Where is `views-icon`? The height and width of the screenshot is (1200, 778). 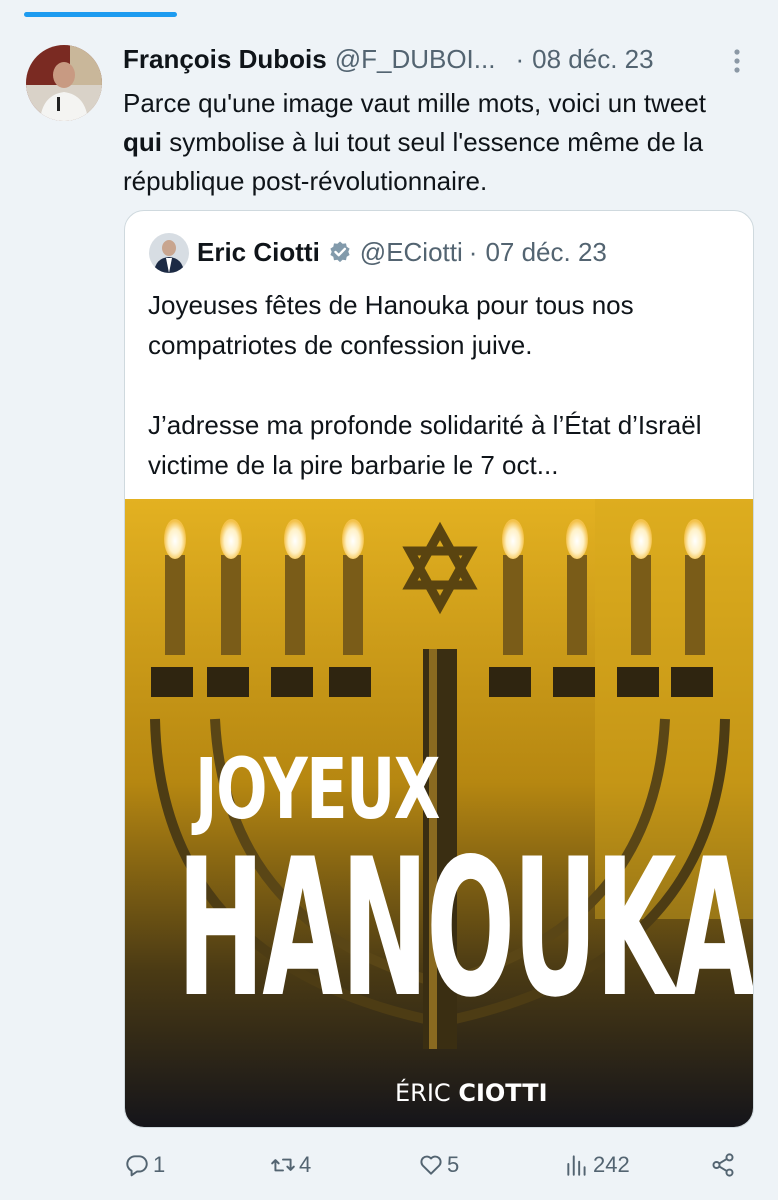
views-icon is located at coordinates (576, 1165).